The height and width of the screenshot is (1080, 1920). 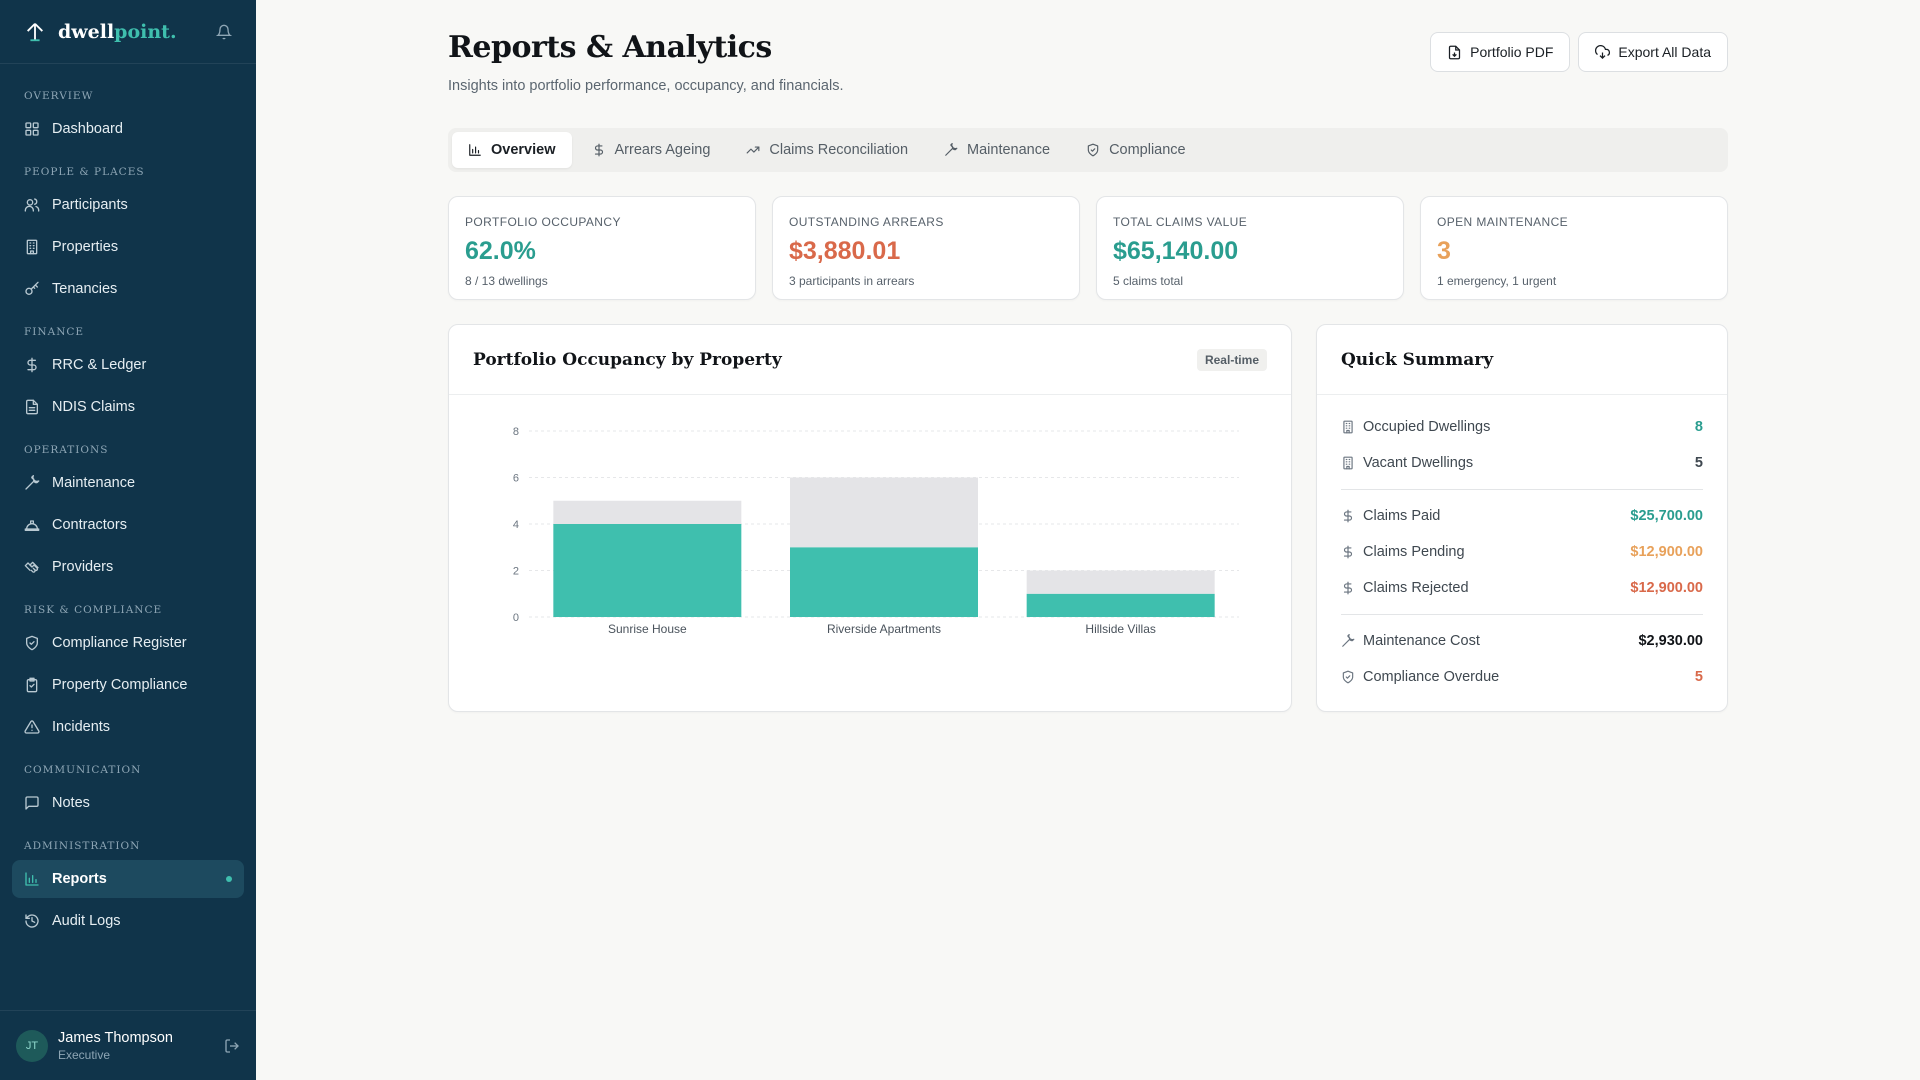 I want to click on sidebar-item-properties: Properties, so click(x=128, y=247).